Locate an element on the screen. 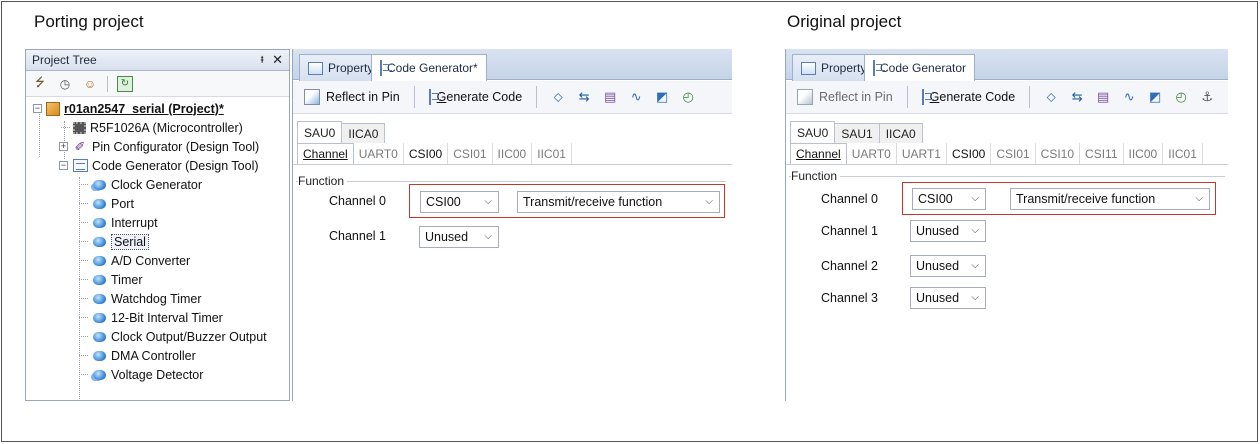  tree-item-interrupt: Interrupt is located at coordinates (157, 222).